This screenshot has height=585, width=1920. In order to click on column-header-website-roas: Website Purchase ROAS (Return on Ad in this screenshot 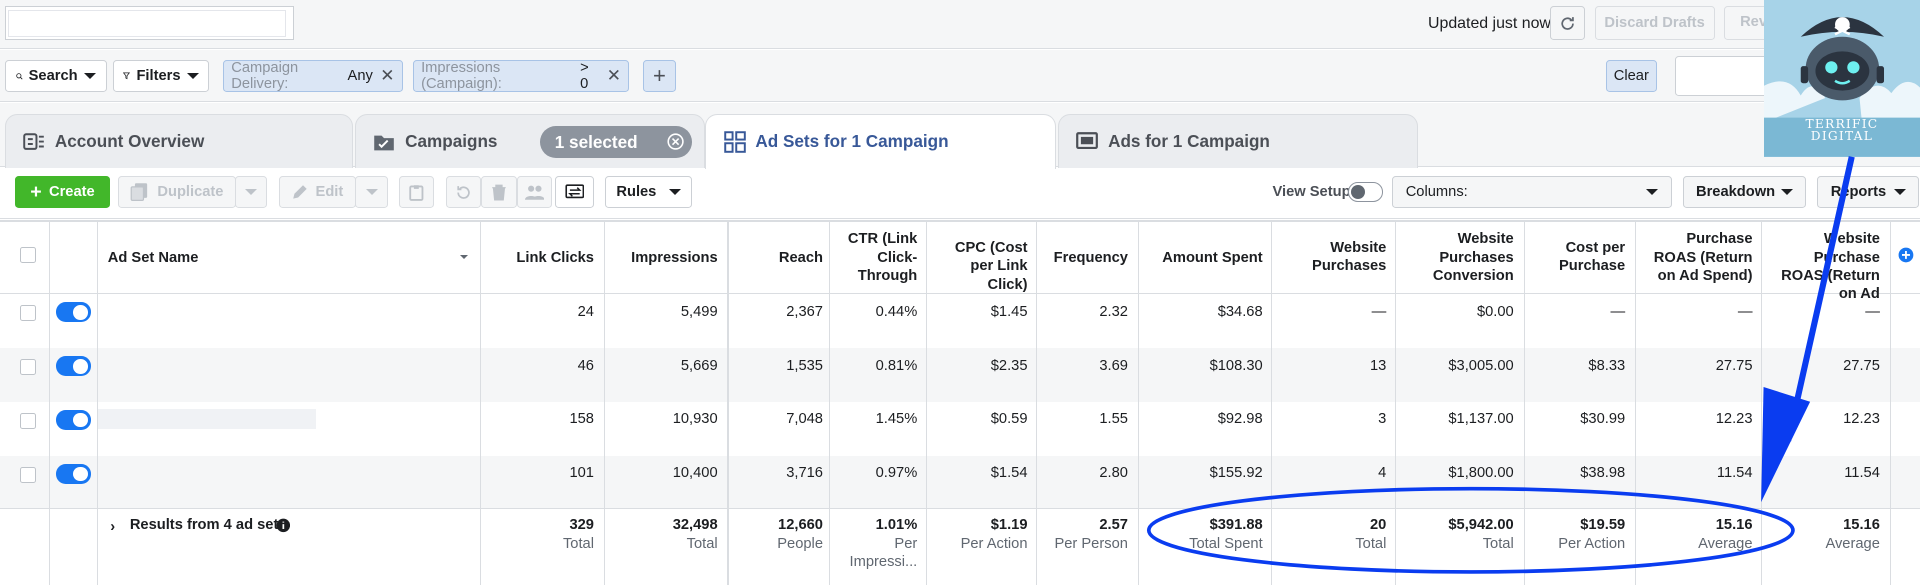, I will do `click(1824, 267)`.